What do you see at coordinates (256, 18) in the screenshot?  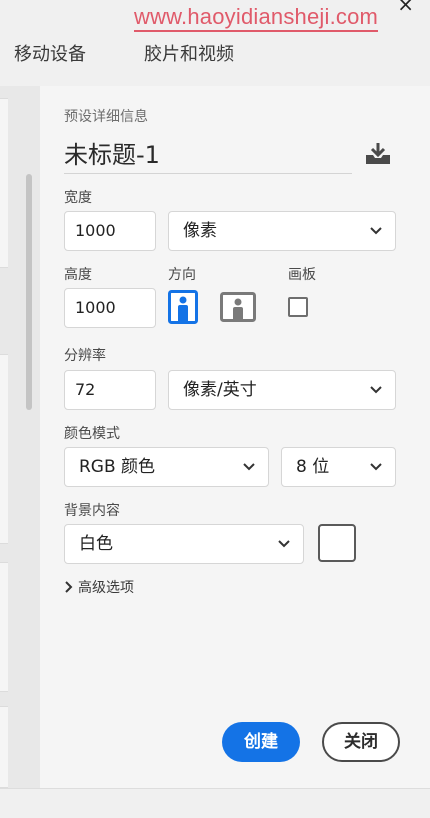 I see `watermark: www.haoyidiansheji.com` at bounding box center [256, 18].